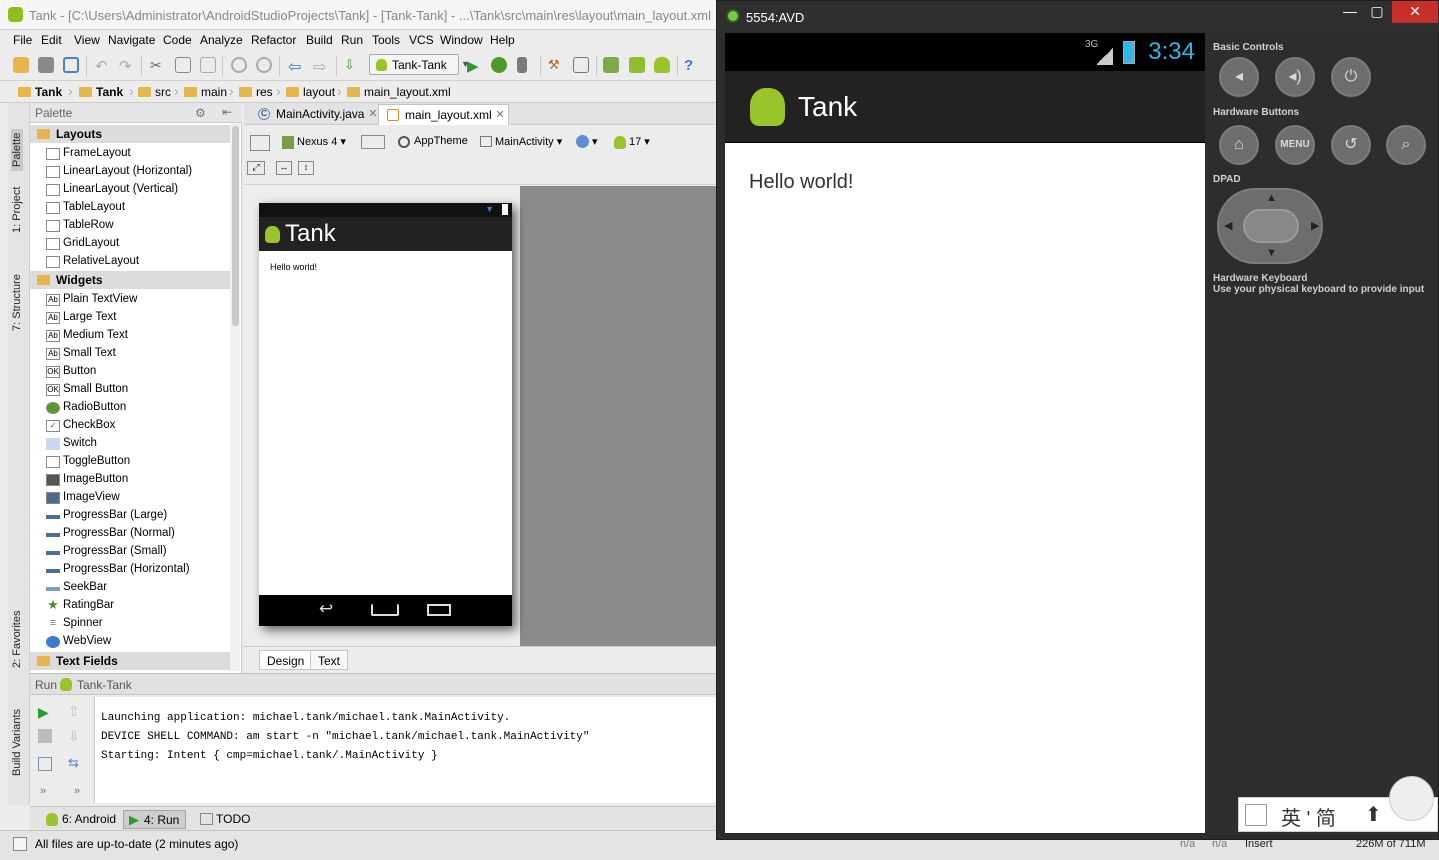  What do you see at coordinates (21, 65) in the screenshot?
I see `open-folder-icon` at bounding box center [21, 65].